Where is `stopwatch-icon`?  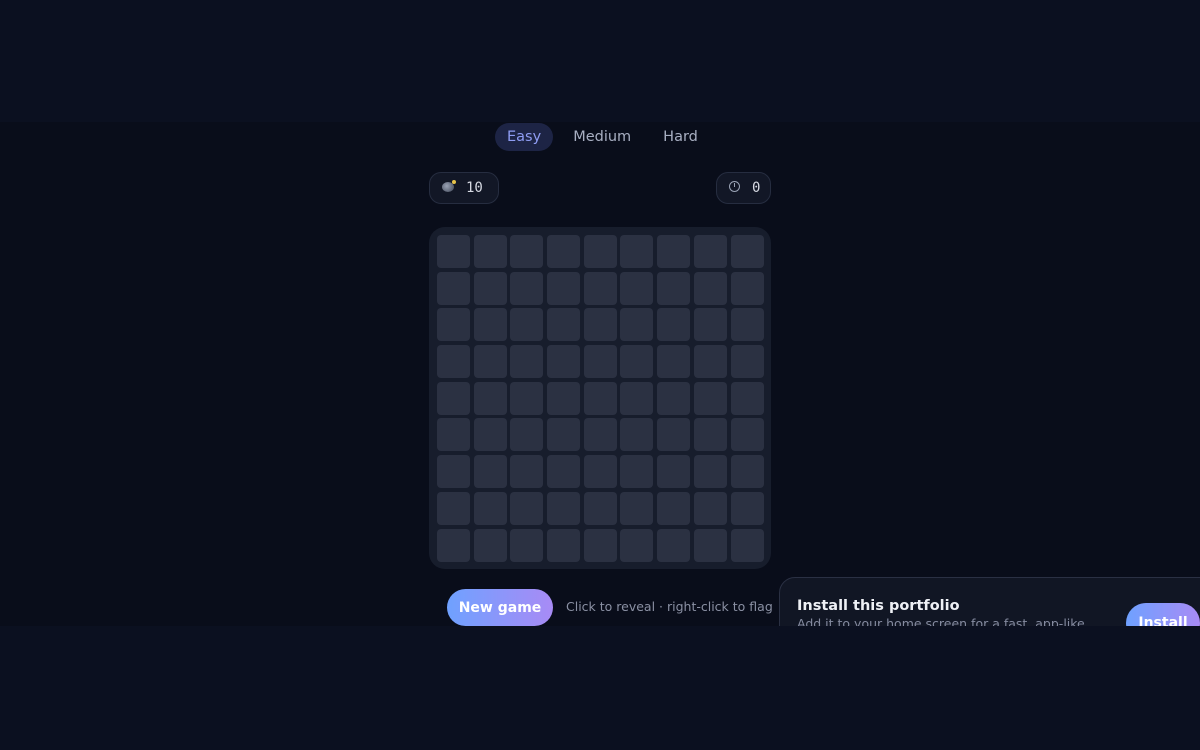
stopwatch-icon is located at coordinates (734, 188).